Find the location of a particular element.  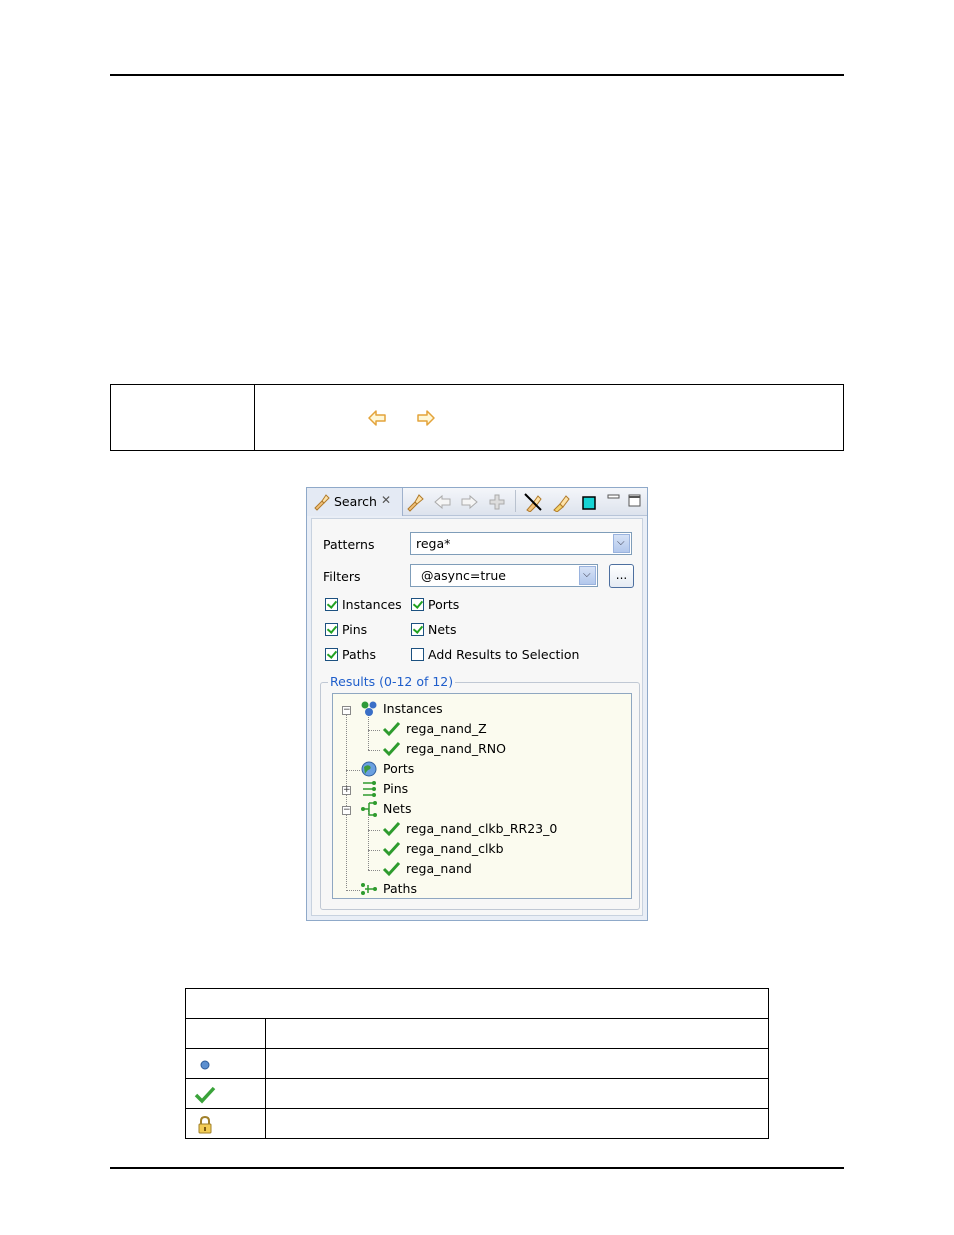

results-title: Results (0-12 of 12) is located at coordinates (392, 681).